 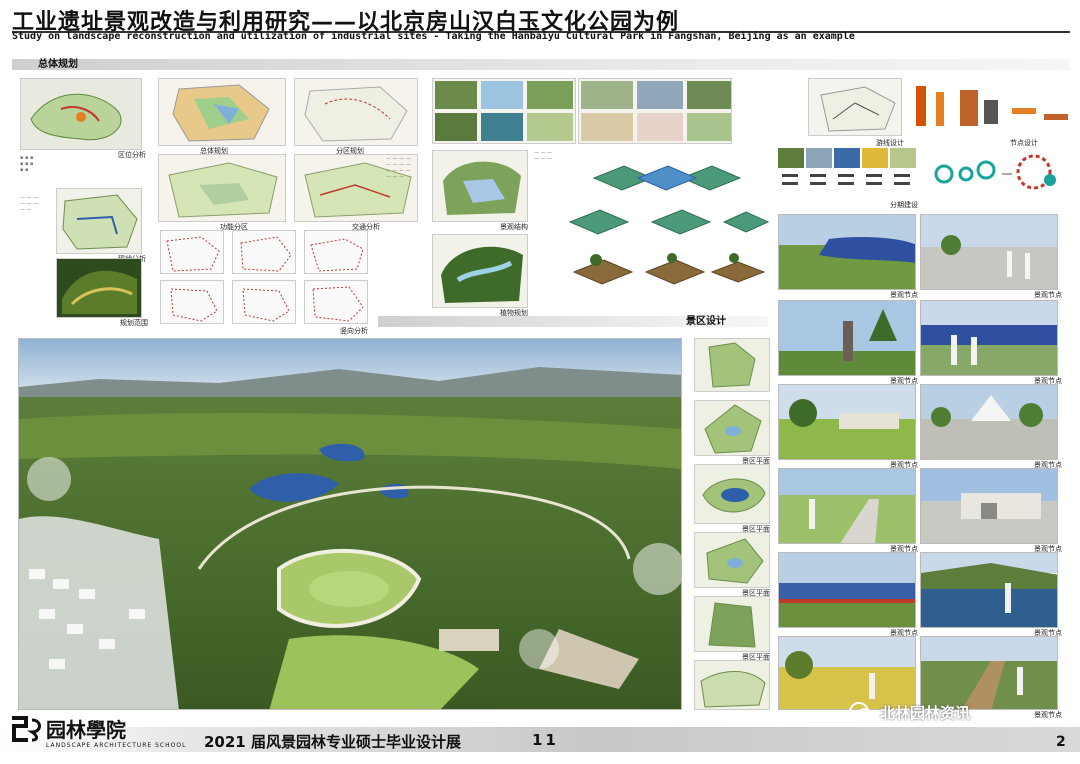 What do you see at coordinates (925, 713) in the screenshot?
I see `watermark-text: 北林园林资讯` at bounding box center [925, 713].